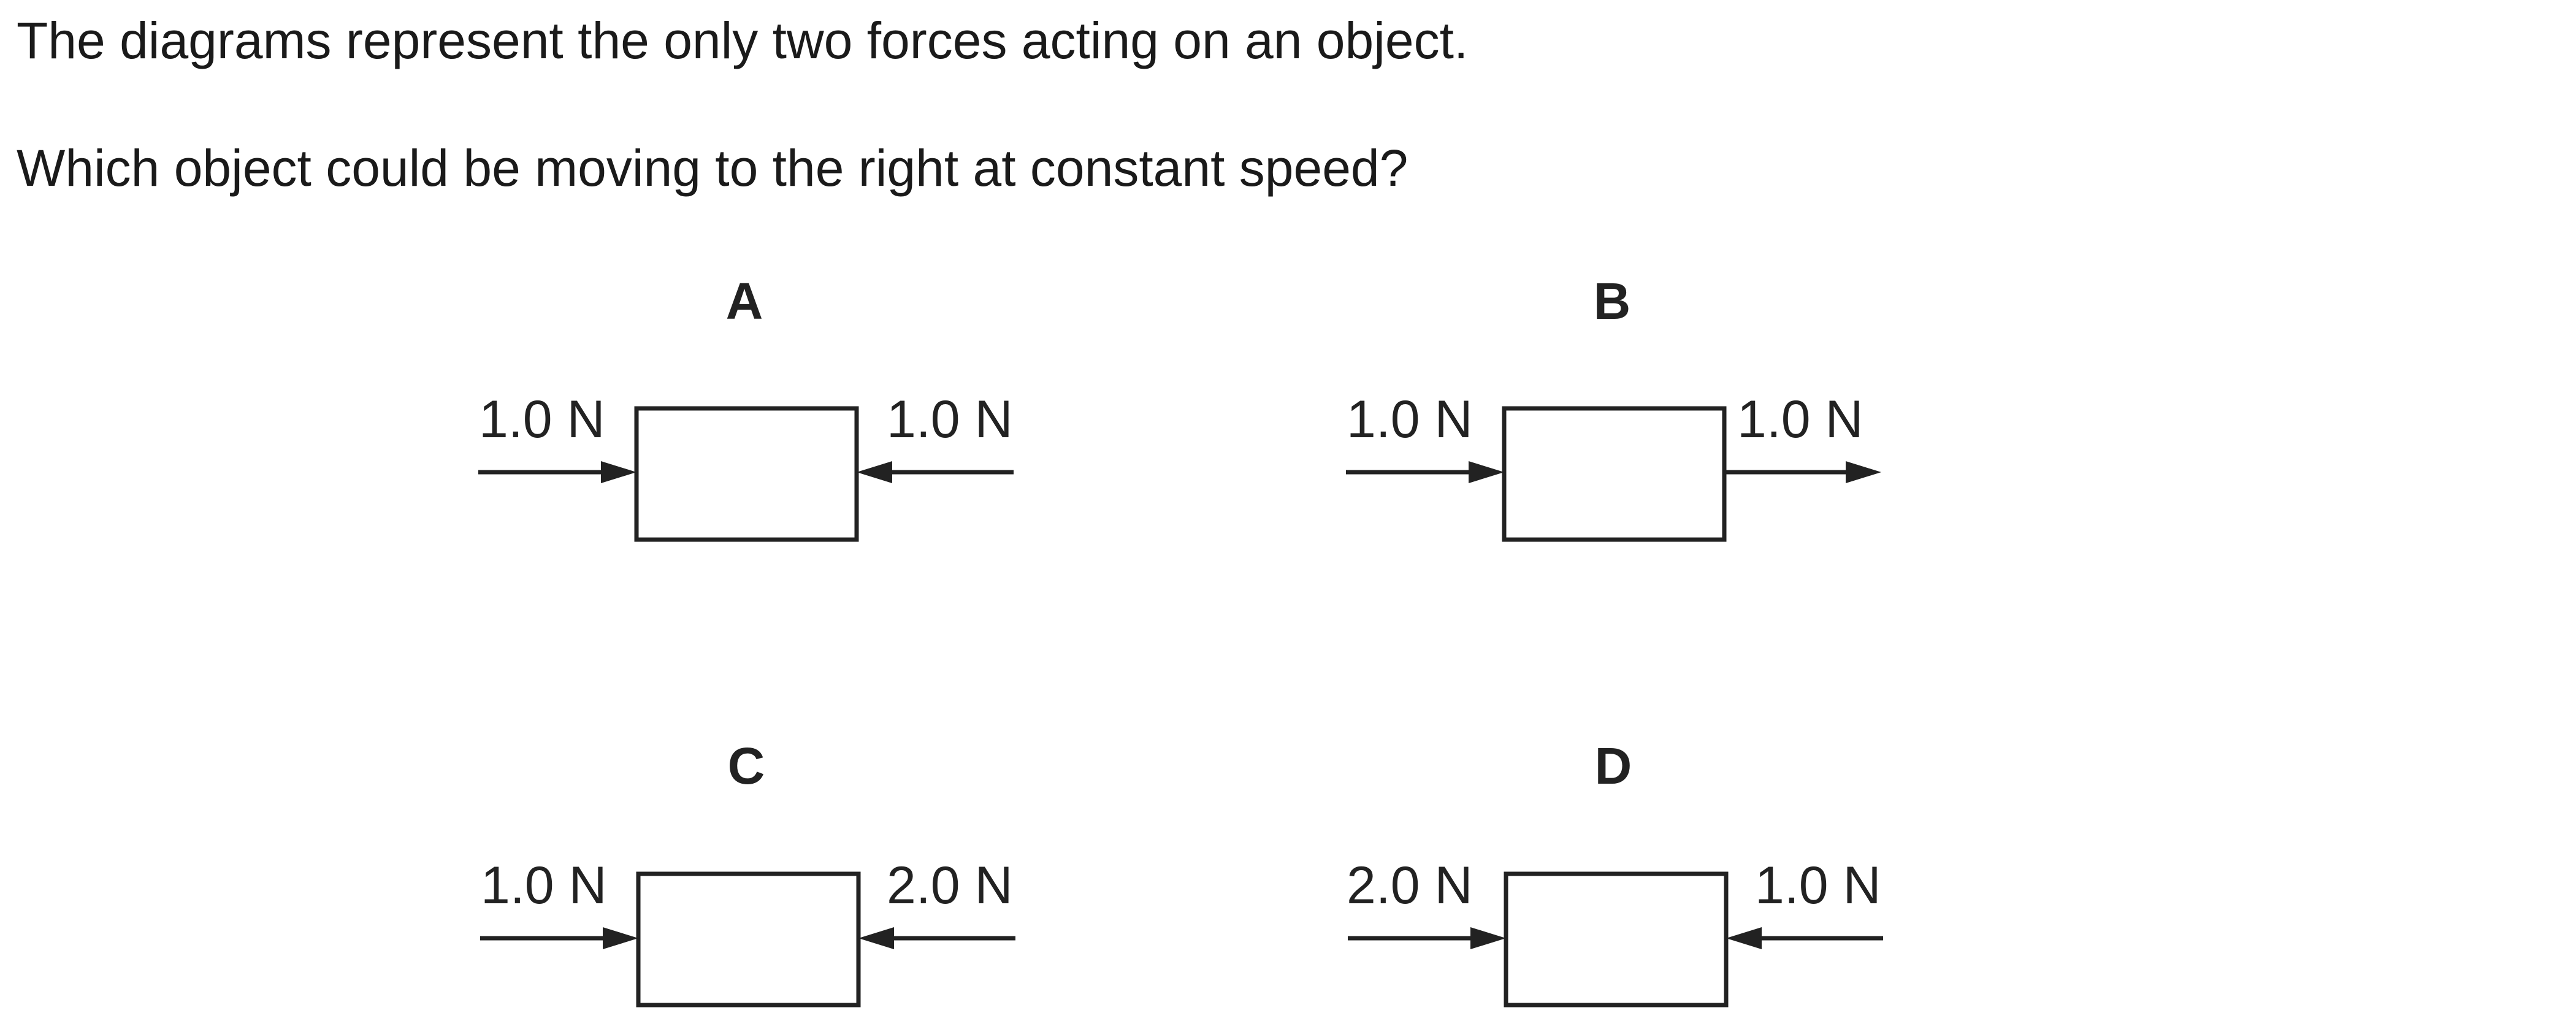  I want to click on option-c-right-arrow, so click(936, 938).